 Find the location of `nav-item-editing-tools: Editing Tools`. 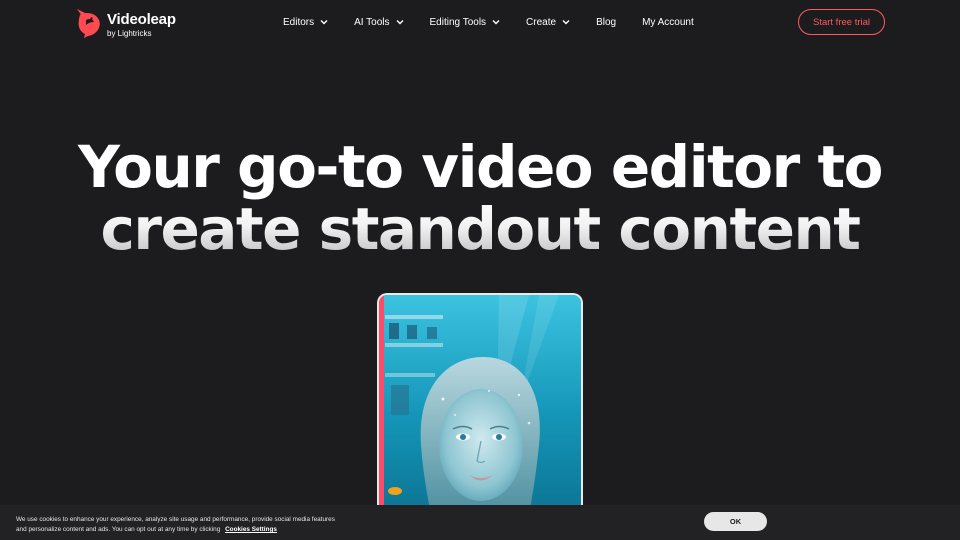

nav-item-editing-tools: Editing Tools is located at coordinates (465, 22).